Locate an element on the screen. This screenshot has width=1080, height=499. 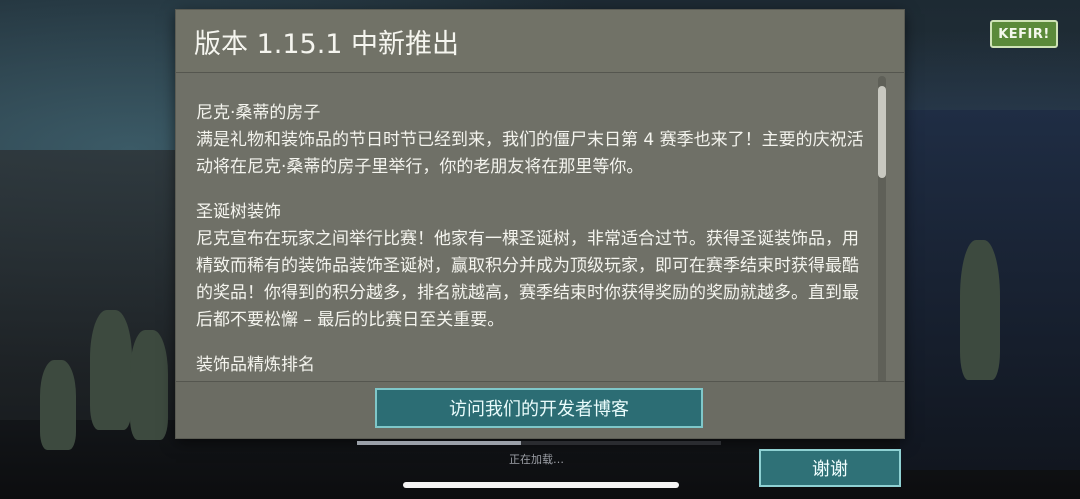
dialog-title: 版本 1.15.1 中新推出 is located at coordinates (327, 44).